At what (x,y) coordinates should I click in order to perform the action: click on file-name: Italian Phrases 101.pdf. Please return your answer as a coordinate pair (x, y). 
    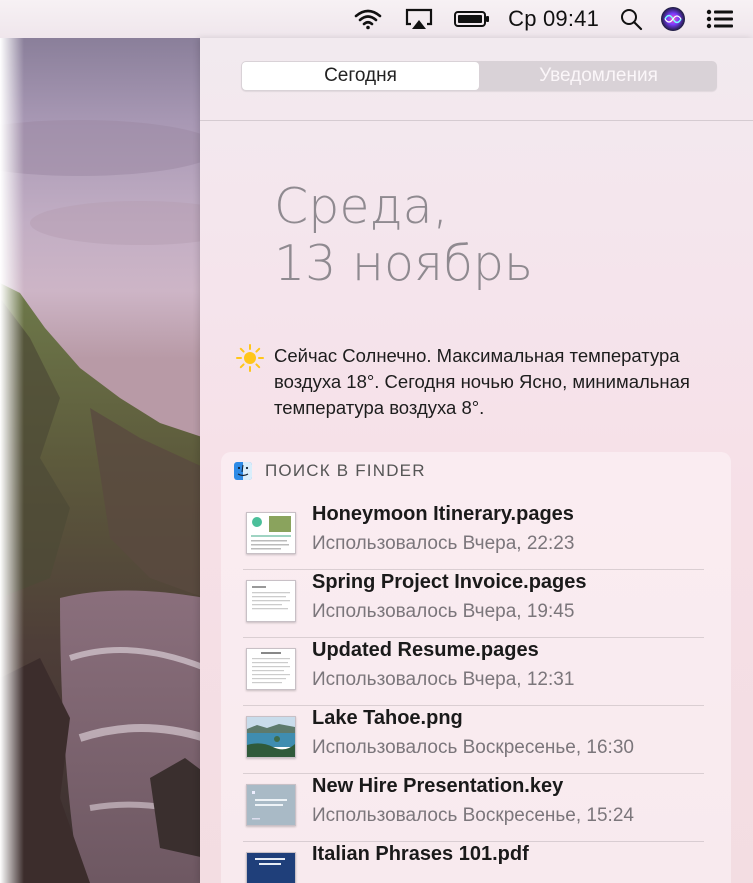
    Looking at the image, I should click on (420, 854).